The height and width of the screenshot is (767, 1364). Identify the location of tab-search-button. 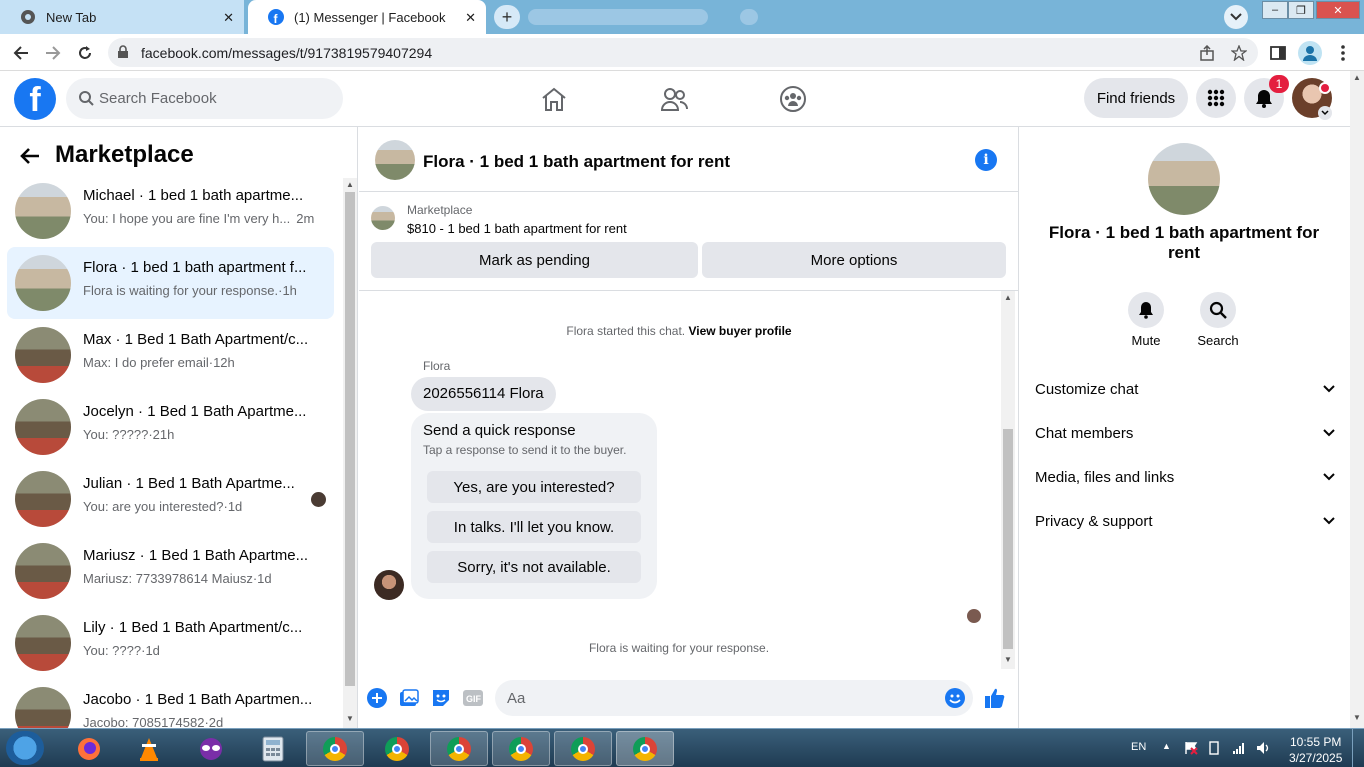
(1236, 17).